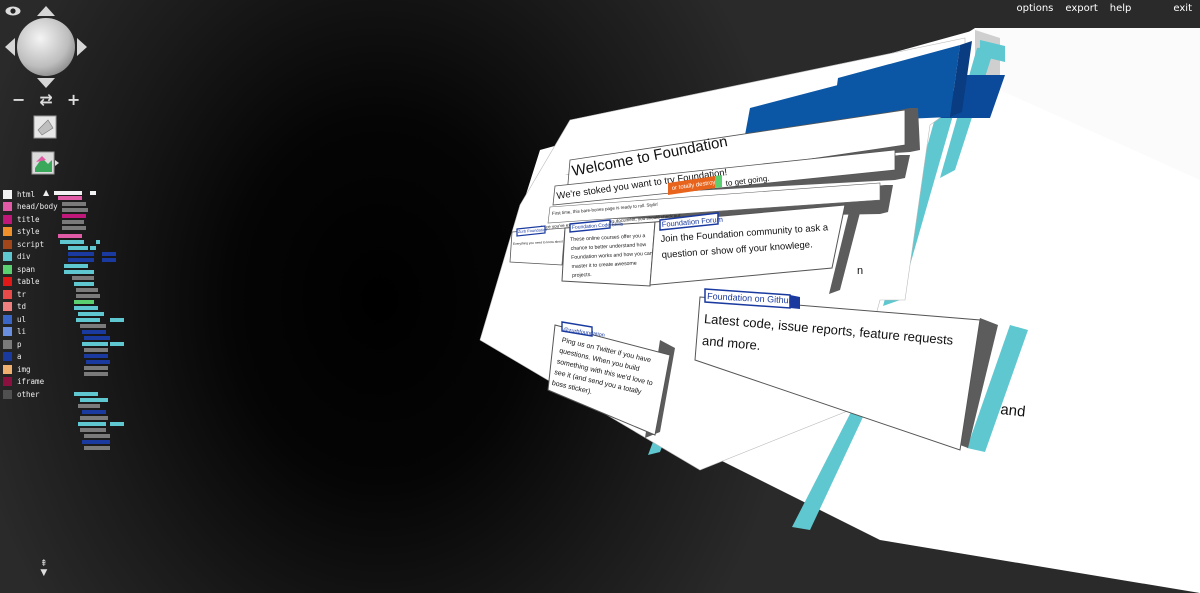 The width and height of the screenshot is (1200, 593). I want to click on legend-item: ul, so click(30, 319).